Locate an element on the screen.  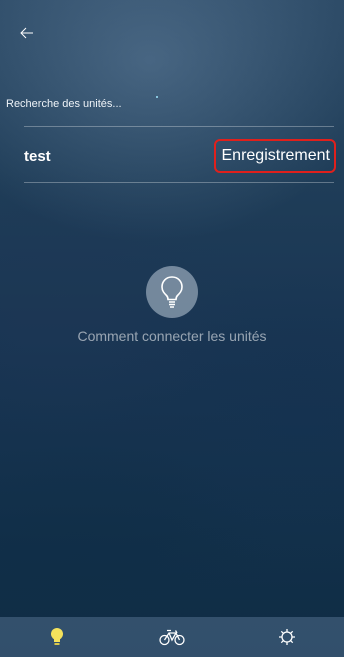
tab-settings is located at coordinates (287, 637).